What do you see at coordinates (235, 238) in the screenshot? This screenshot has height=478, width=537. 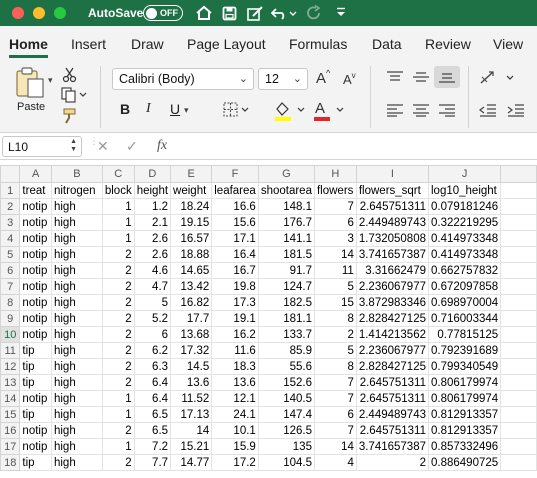 I see `cell: 17.1` at bounding box center [235, 238].